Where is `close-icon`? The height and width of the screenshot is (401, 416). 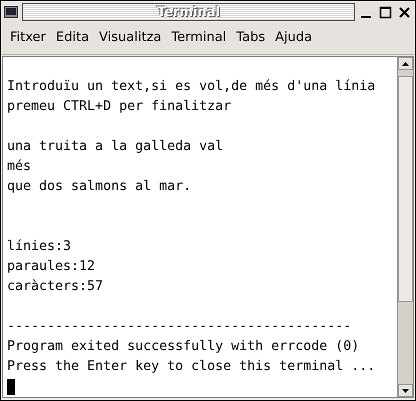 close-icon is located at coordinates (404, 12).